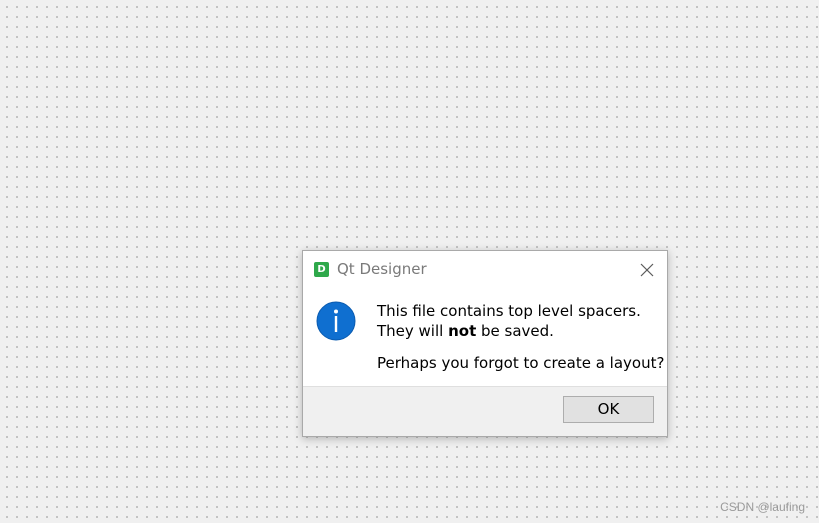 The width and height of the screenshot is (819, 523). What do you see at coordinates (336, 321) in the screenshot?
I see `information-icon` at bounding box center [336, 321].